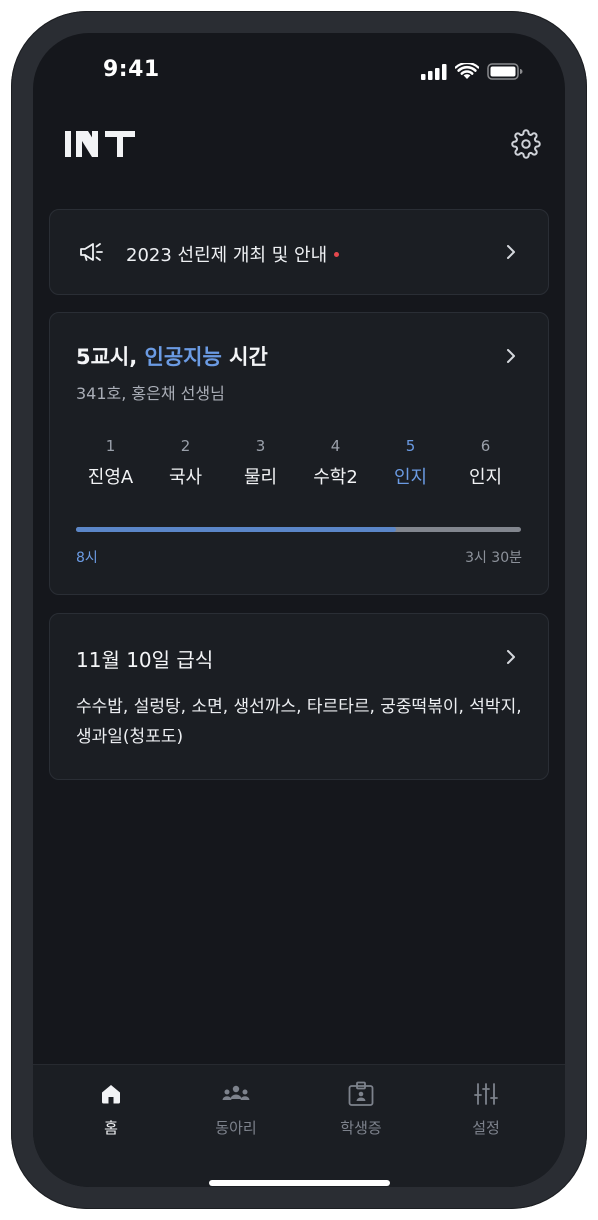 The image size is (598, 1220). I want to click on notice-title: 2023 선린제 개최 및 안내, so click(227, 255).